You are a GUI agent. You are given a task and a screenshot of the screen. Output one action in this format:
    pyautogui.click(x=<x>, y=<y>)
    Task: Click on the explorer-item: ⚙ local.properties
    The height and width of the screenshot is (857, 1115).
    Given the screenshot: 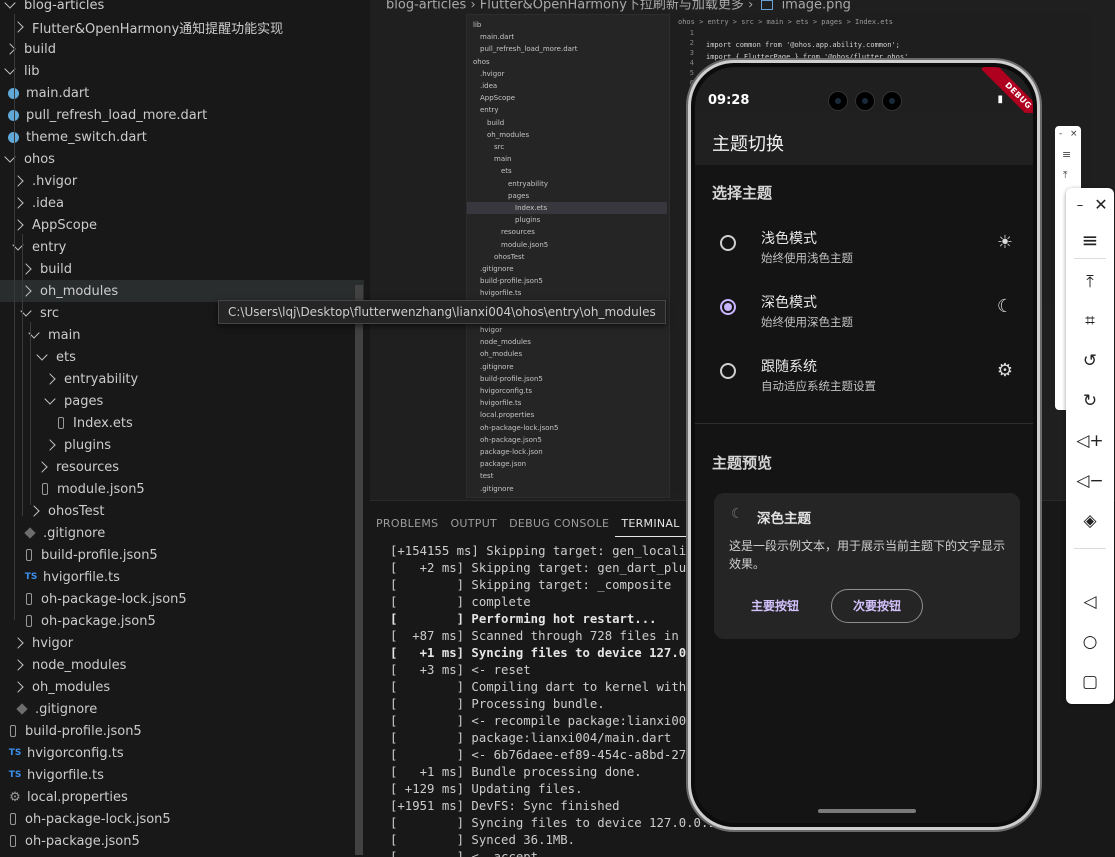 What is the action you would take?
    pyautogui.click(x=182, y=797)
    